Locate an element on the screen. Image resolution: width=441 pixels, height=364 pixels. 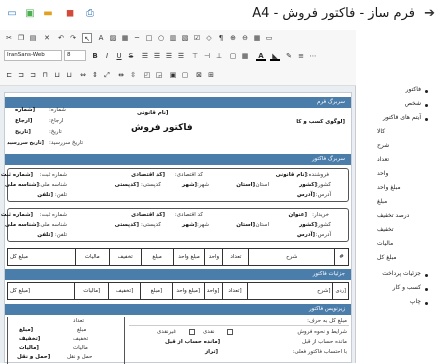
due-date-field: [تاریخ سررسید is located at coordinates (25, 143).